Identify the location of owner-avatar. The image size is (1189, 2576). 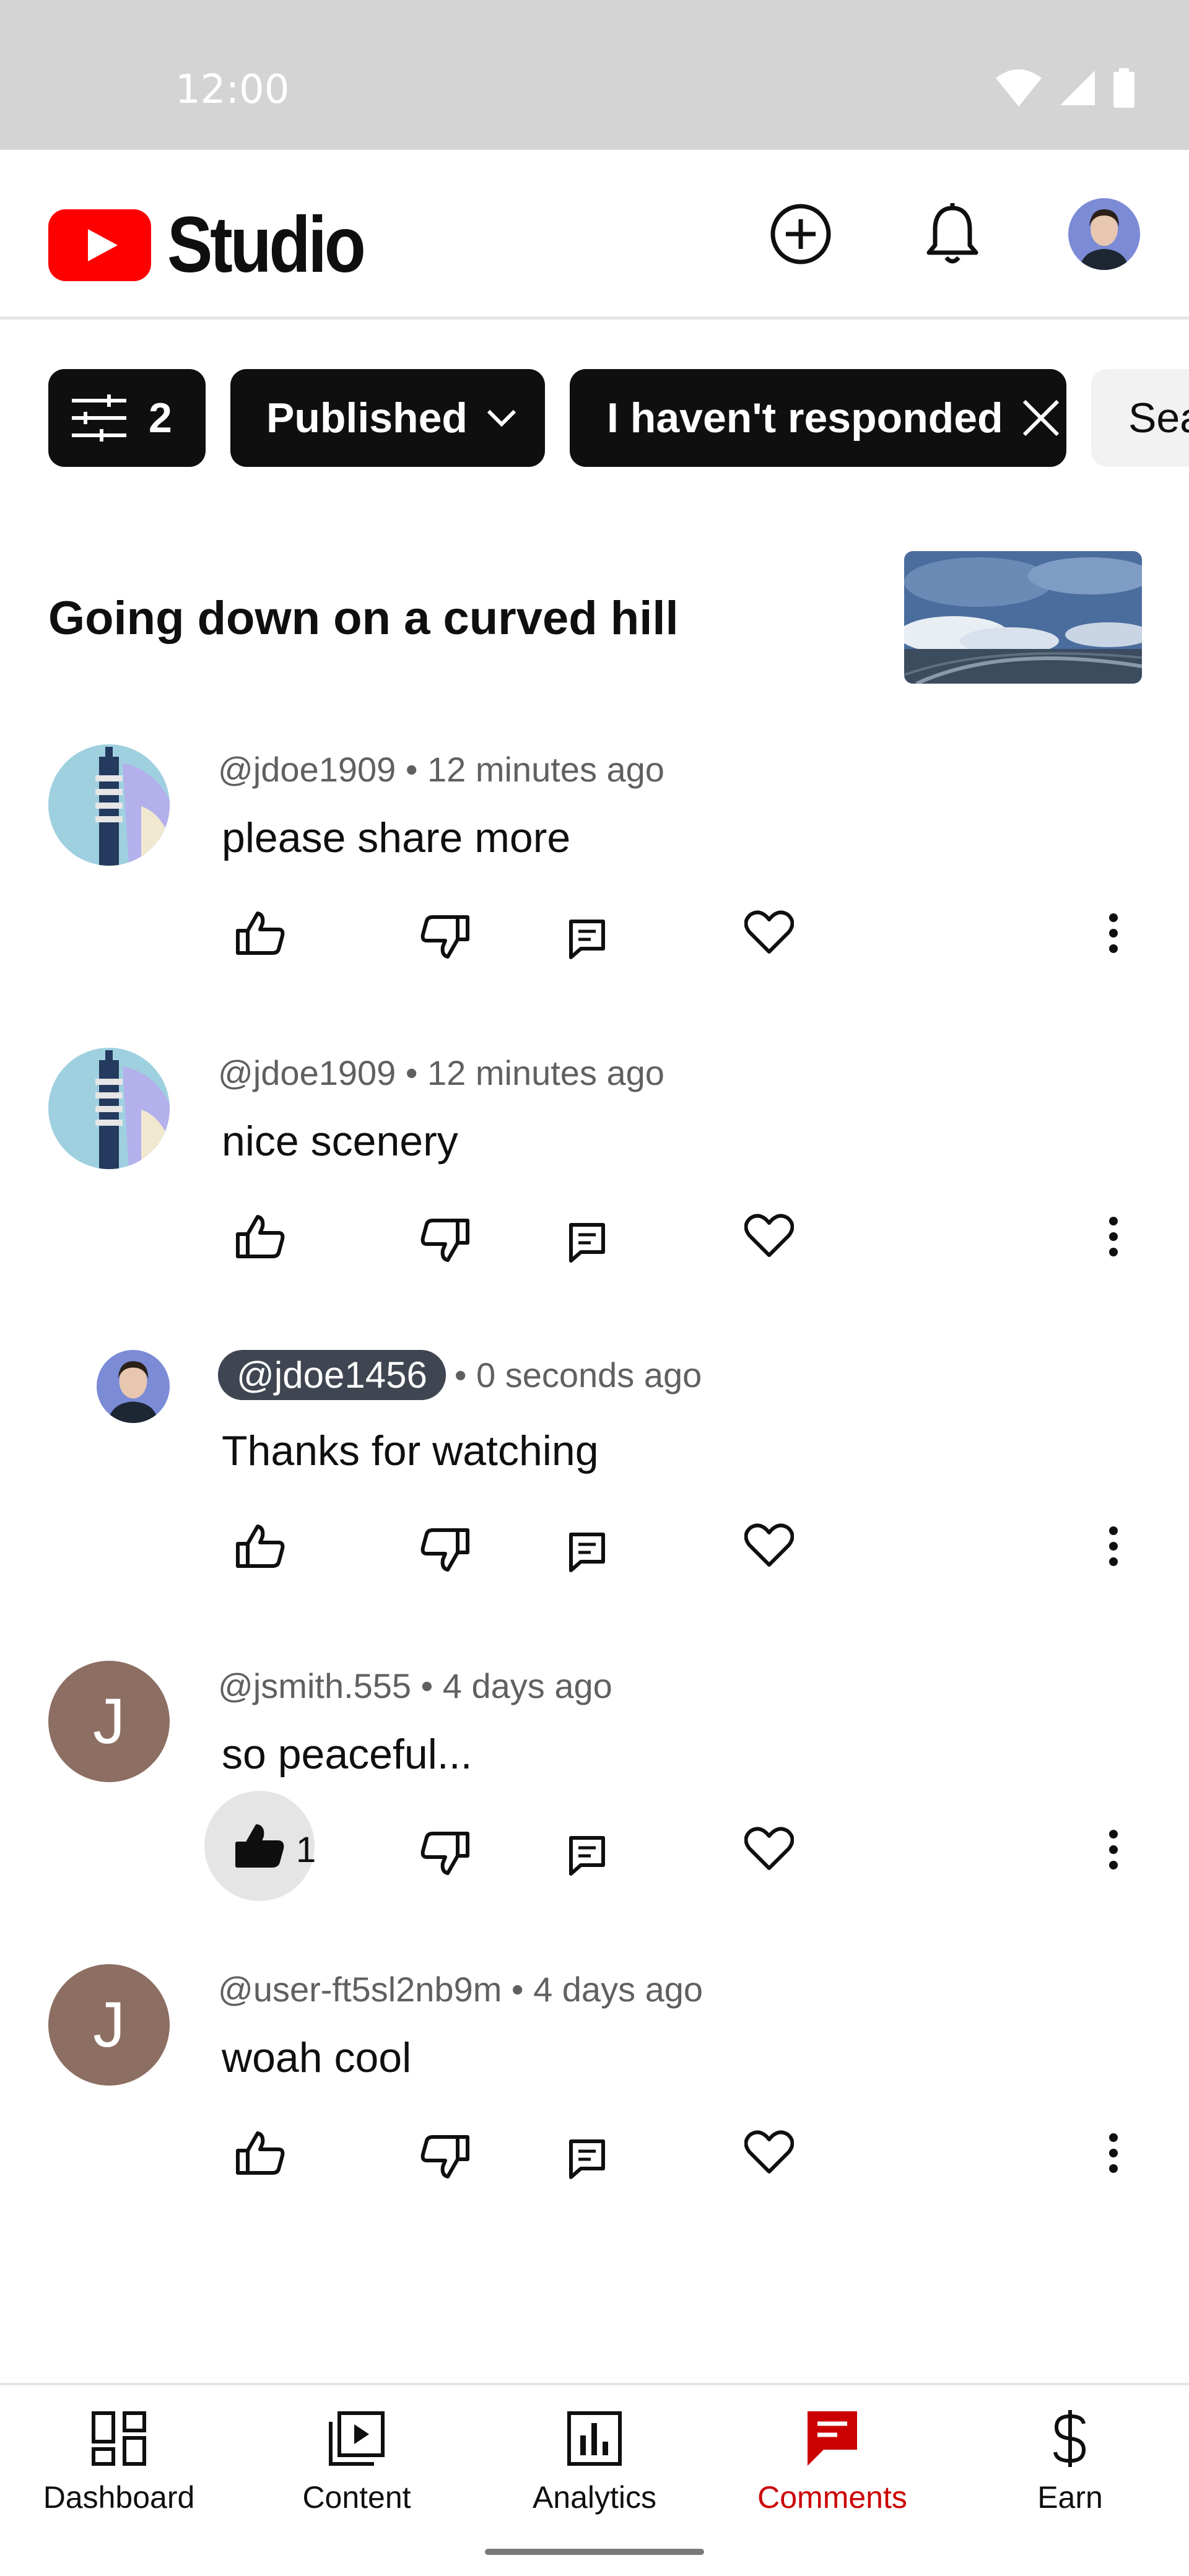
(133, 1386).